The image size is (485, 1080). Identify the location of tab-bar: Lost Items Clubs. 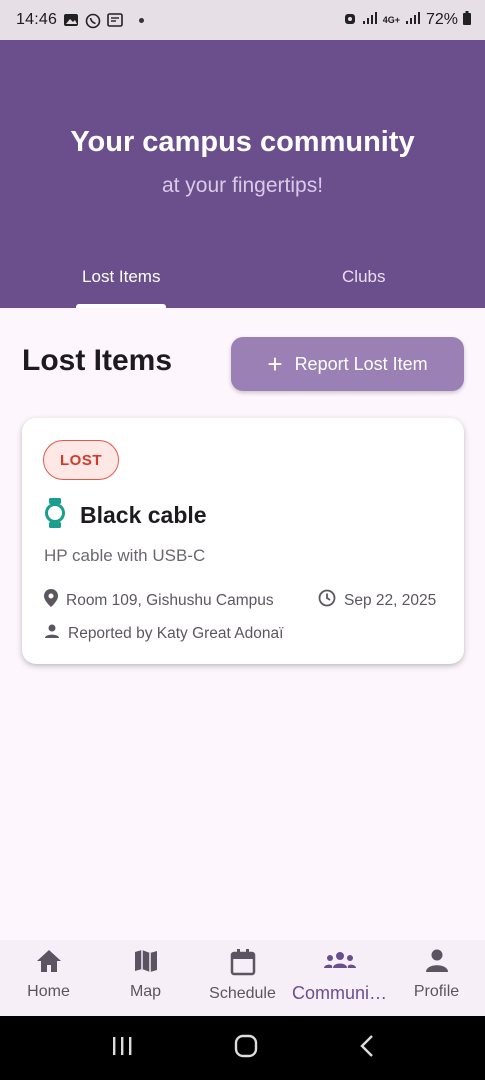
(242, 279).